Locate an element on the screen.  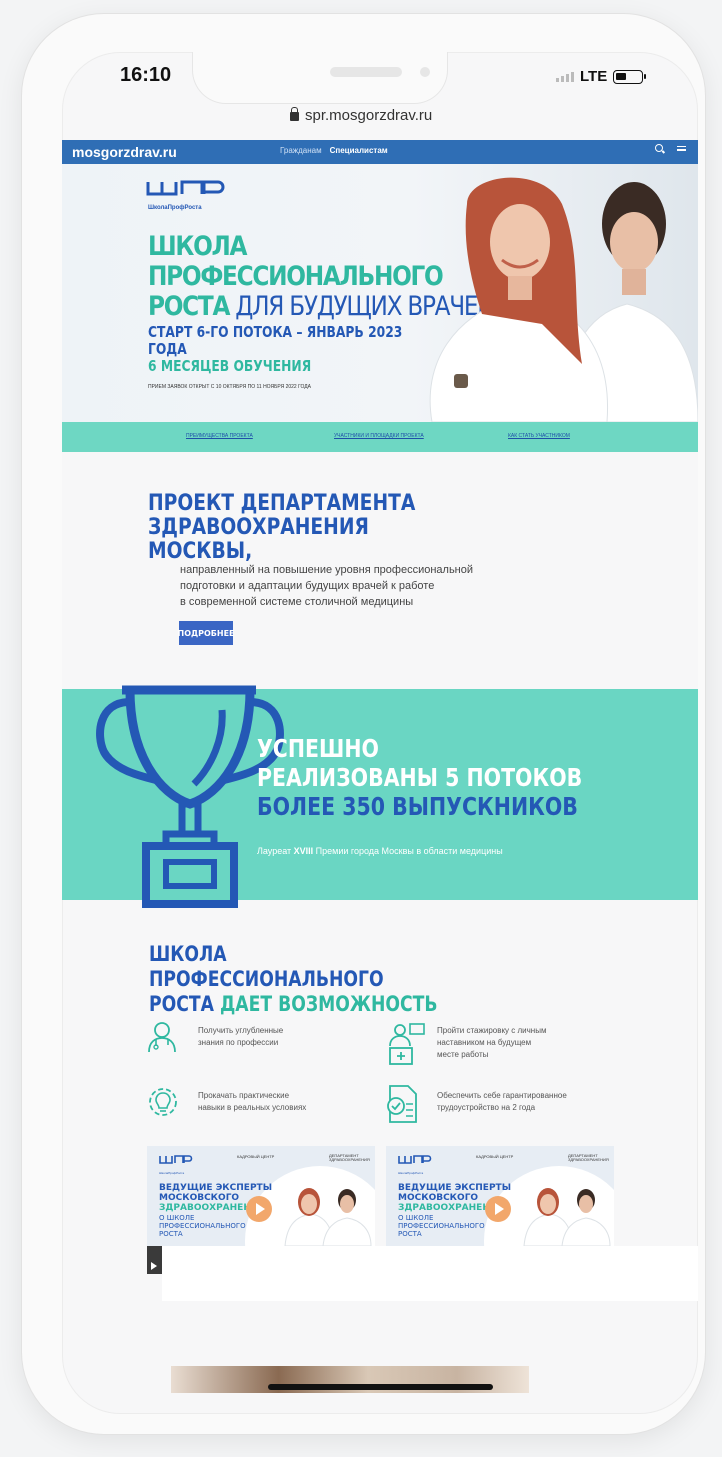
video-2-shp-logo-icon is located at coordinates (415, 1159).